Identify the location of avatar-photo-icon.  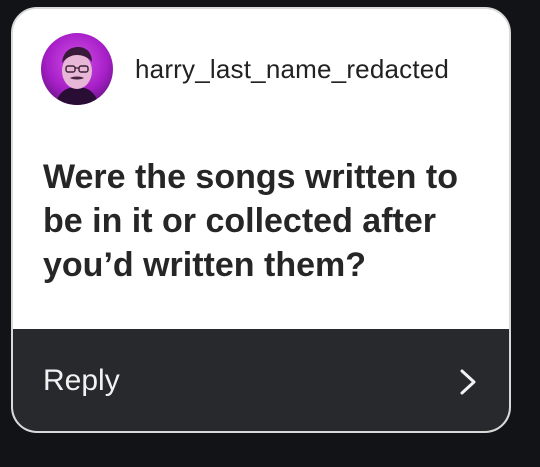
(77, 69).